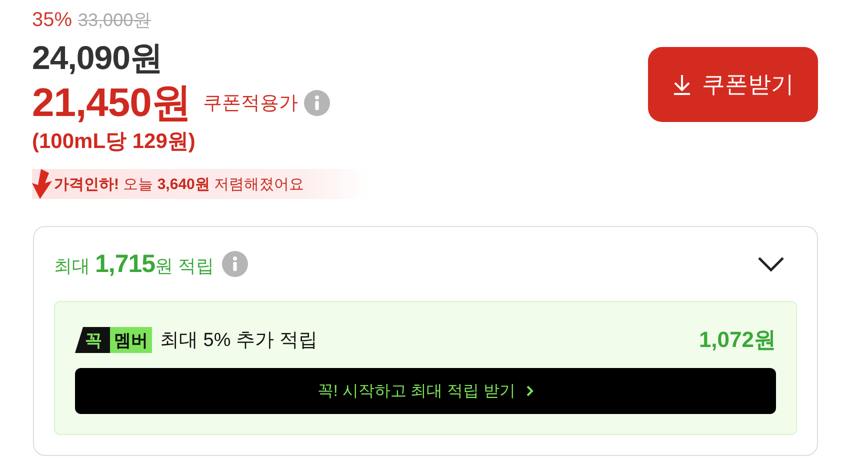 The height and width of the screenshot is (474, 850). I want to click on member-reward-amount: 1,072원, so click(737, 340).